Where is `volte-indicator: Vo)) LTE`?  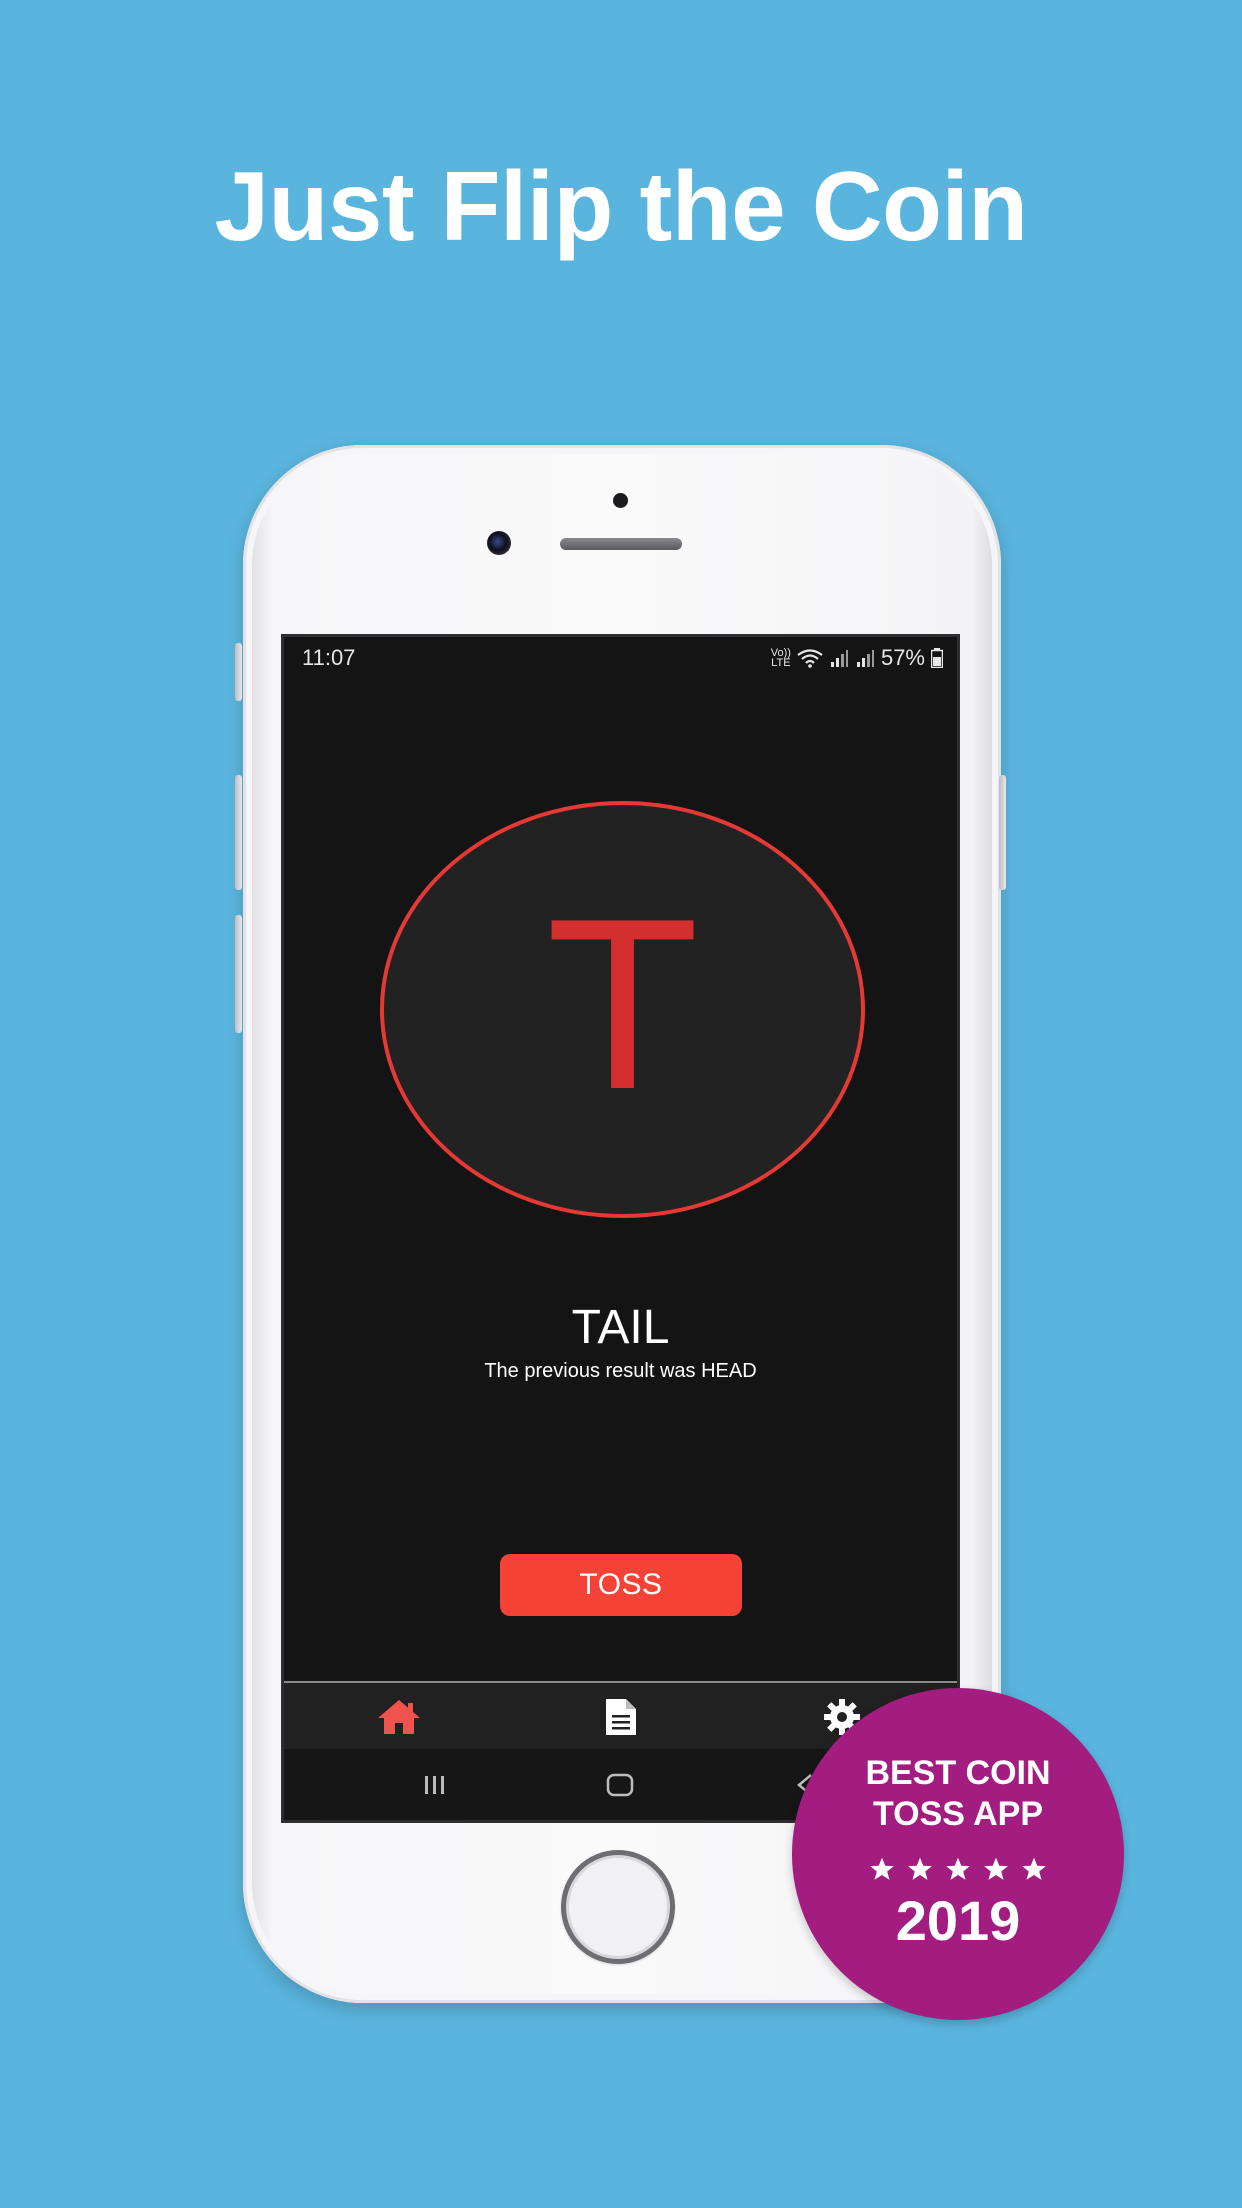
volte-indicator: Vo)) LTE is located at coordinates (781, 658).